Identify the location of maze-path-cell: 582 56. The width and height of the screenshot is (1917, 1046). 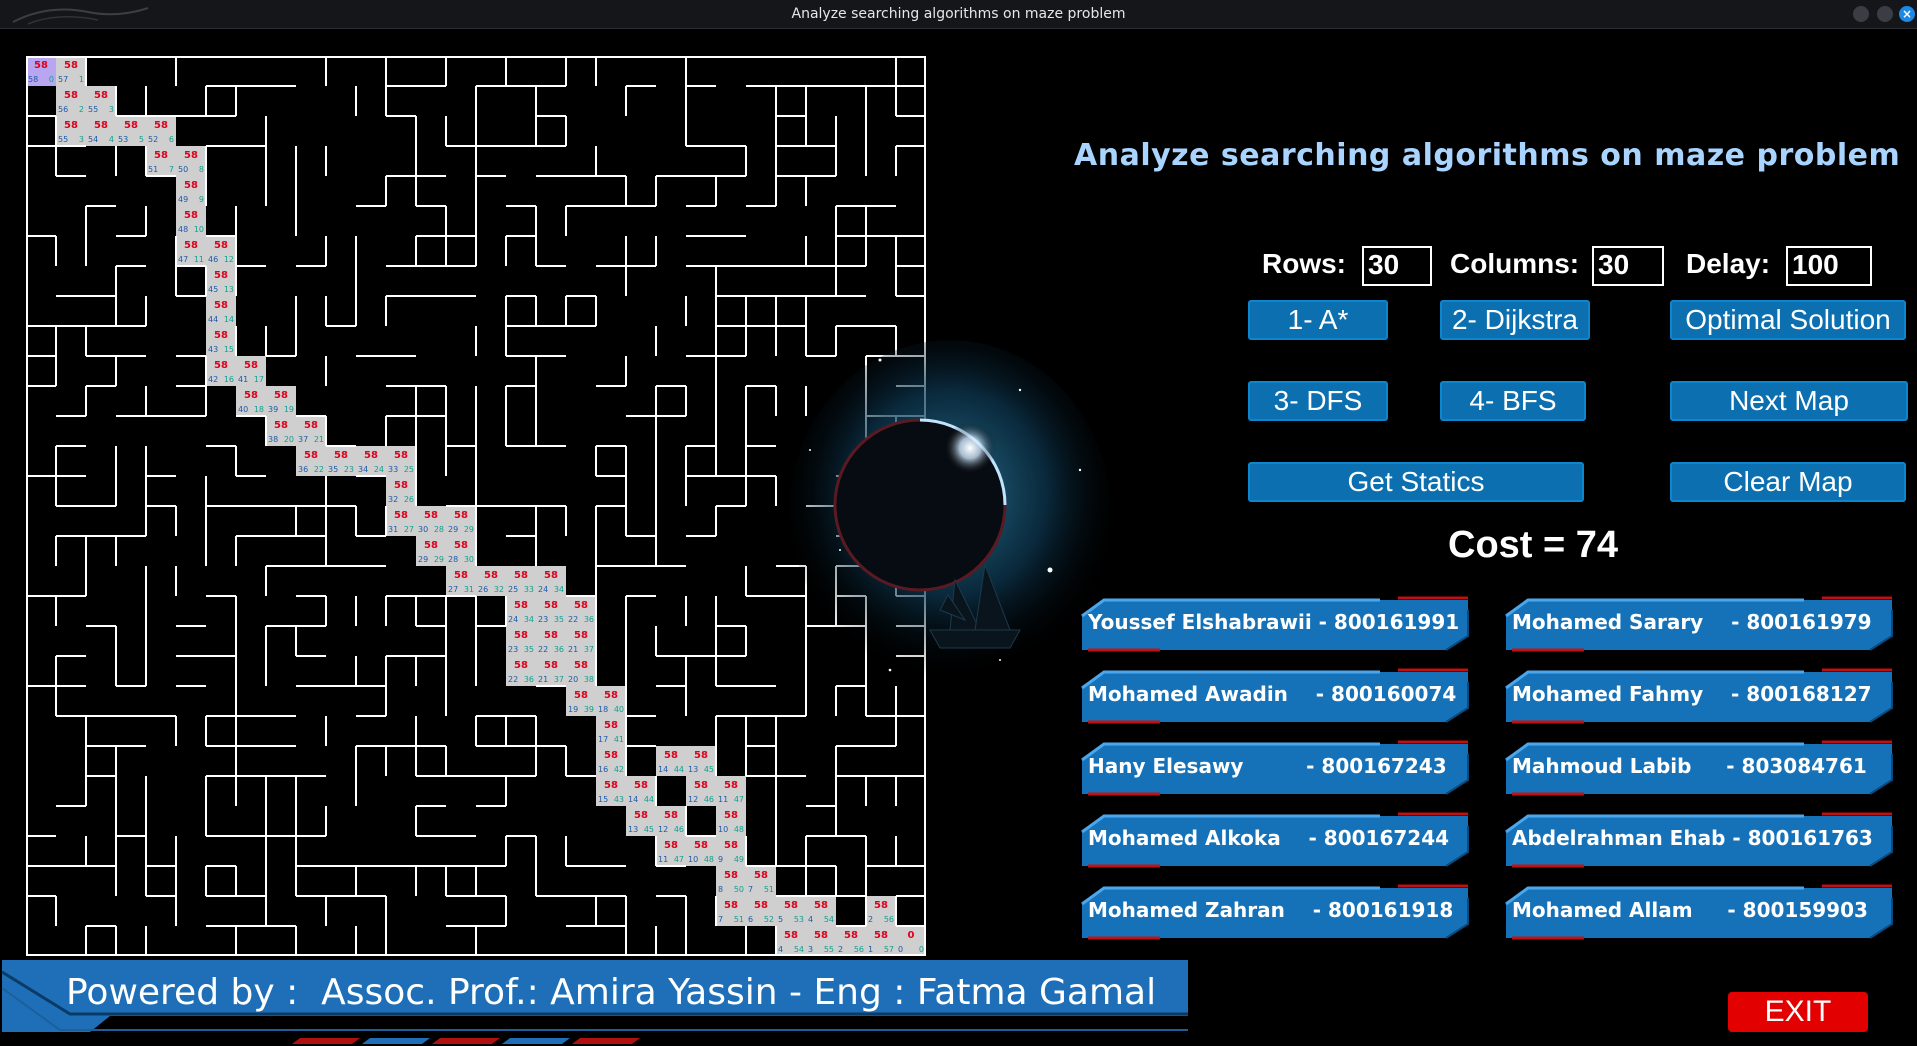
(851, 941).